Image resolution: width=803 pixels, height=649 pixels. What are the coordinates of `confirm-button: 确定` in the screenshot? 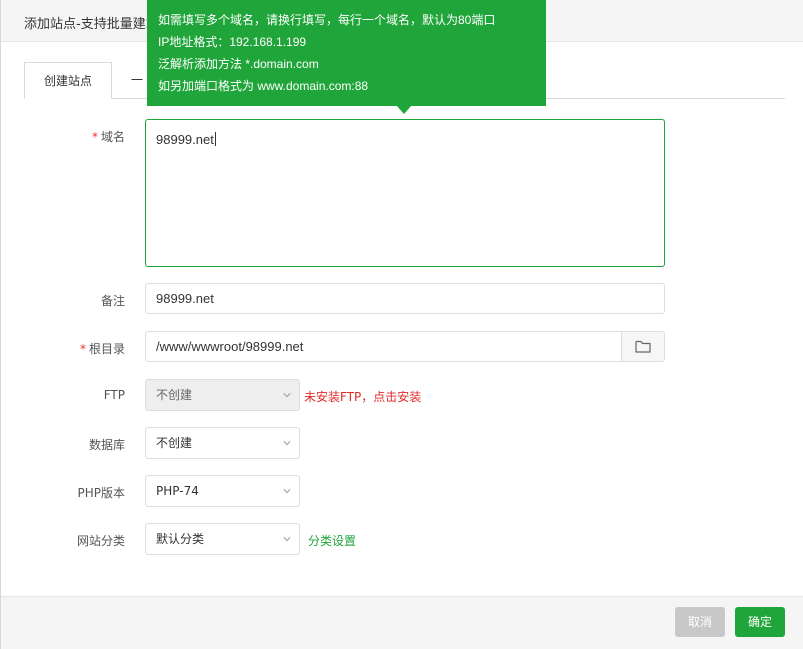 It's located at (760, 622).